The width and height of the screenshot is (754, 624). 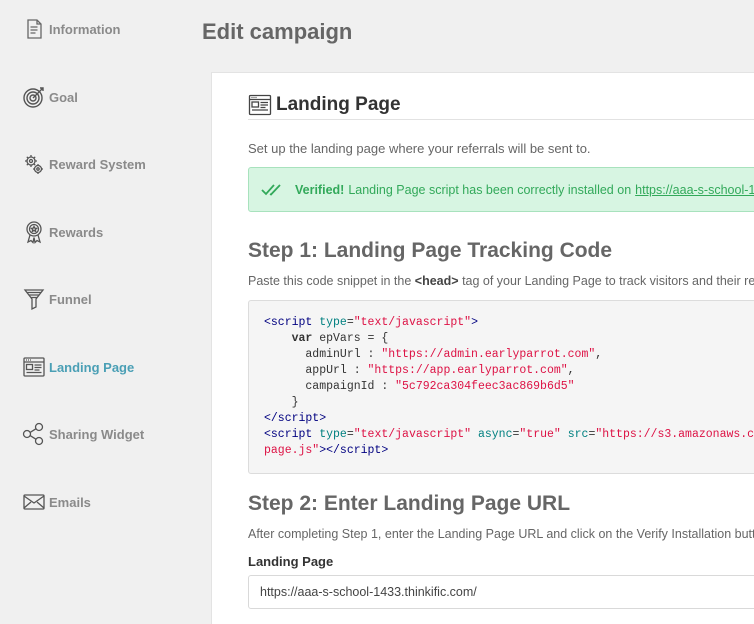 What do you see at coordinates (277, 31) in the screenshot?
I see `page-title: Edit campaign` at bounding box center [277, 31].